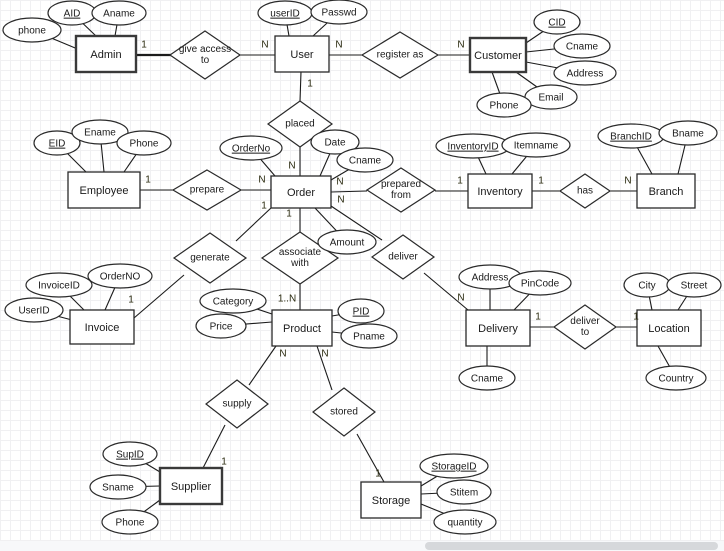 This screenshot has width=724, height=551. I want to click on entity-customer: Customer, so click(498, 55).